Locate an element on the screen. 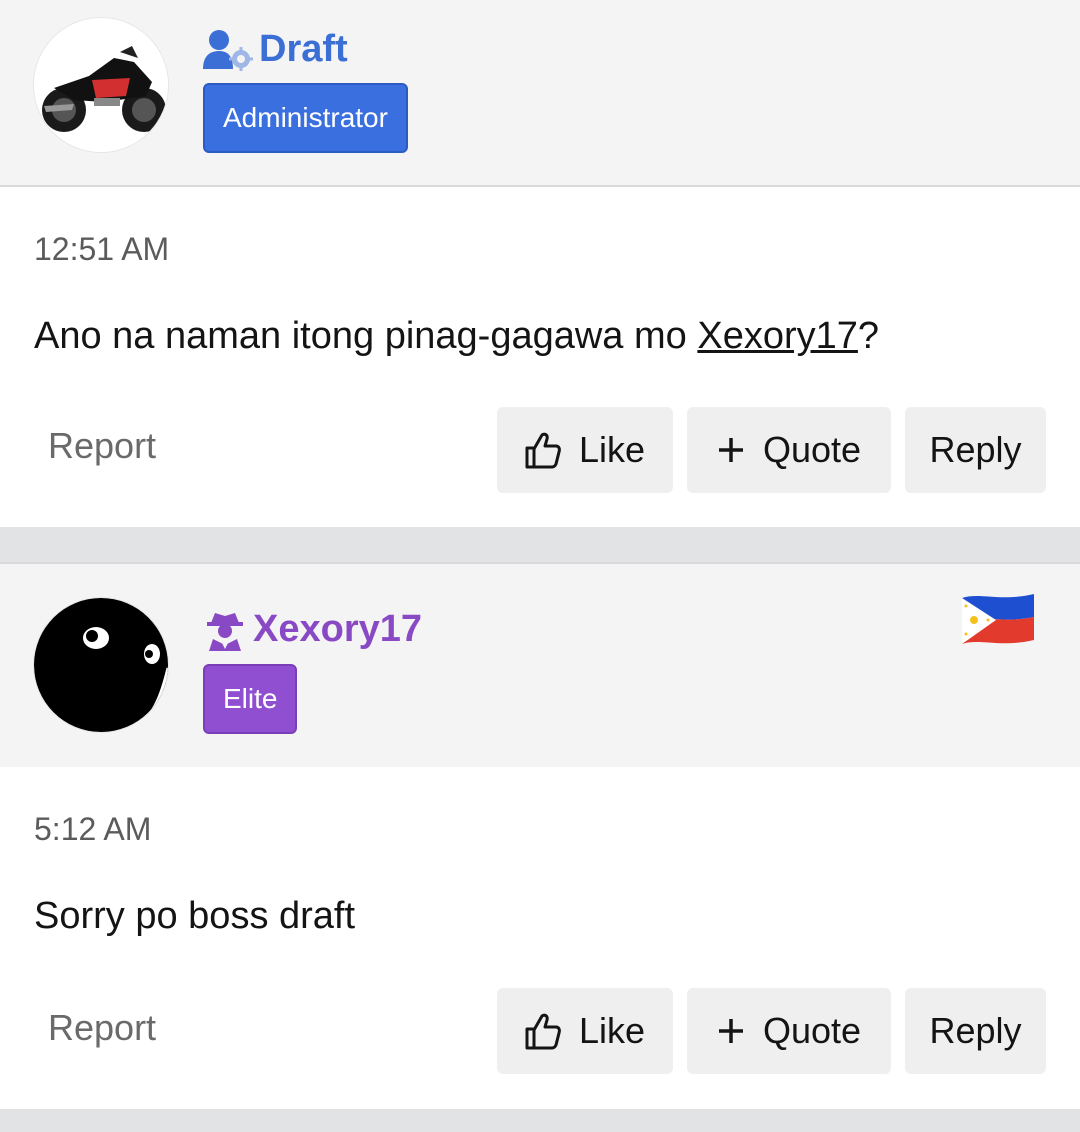  philippines-flag-icon is located at coordinates (998, 619).